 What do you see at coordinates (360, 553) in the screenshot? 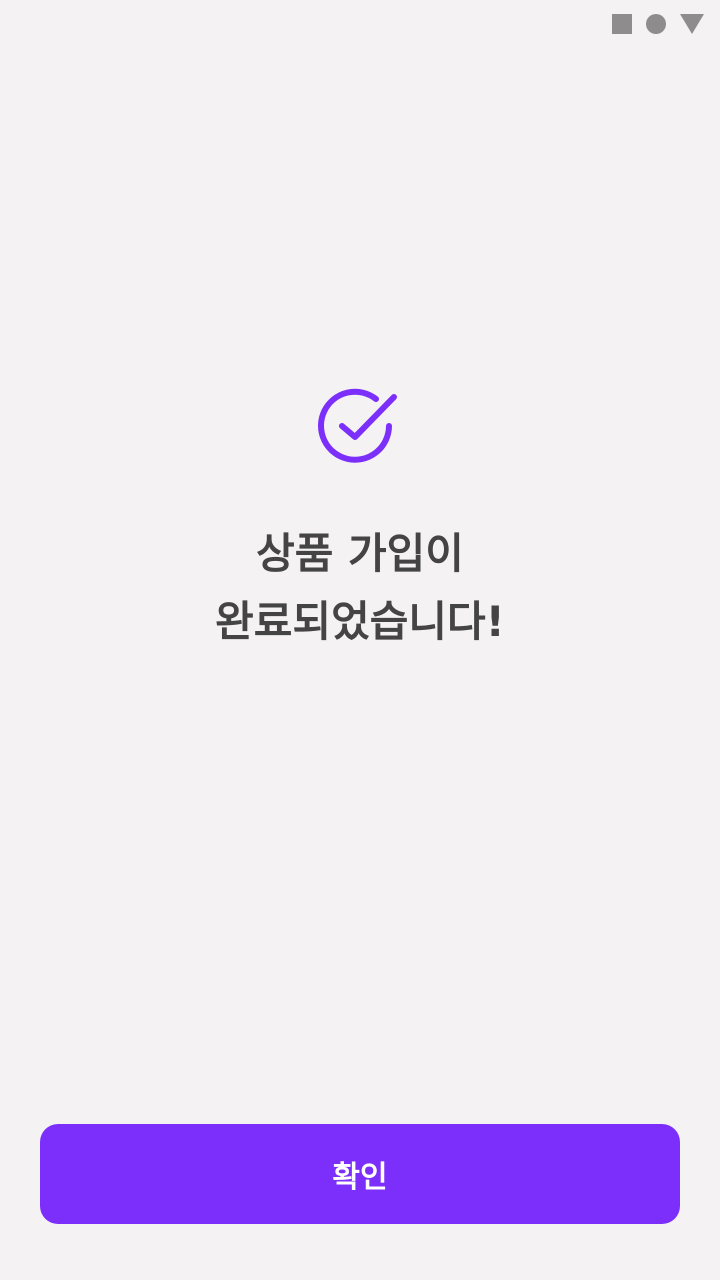
I see `message-line-1: 상품 가입이` at bounding box center [360, 553].